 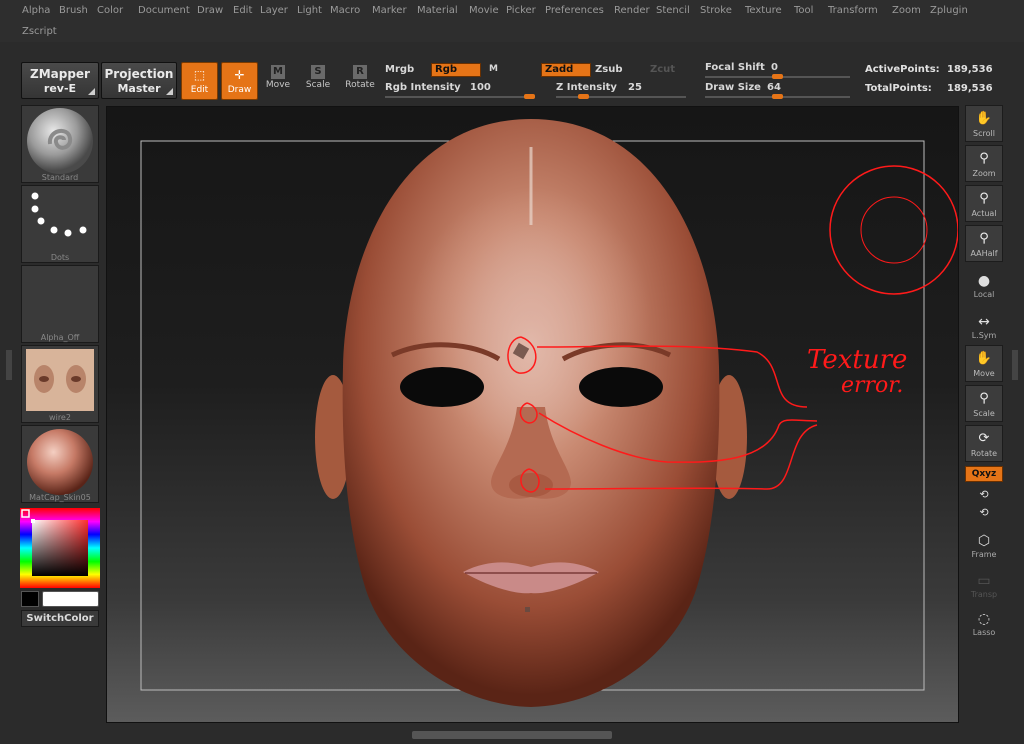 I want to click on zmapper-version: rev-E, so click(x=60, y=88).